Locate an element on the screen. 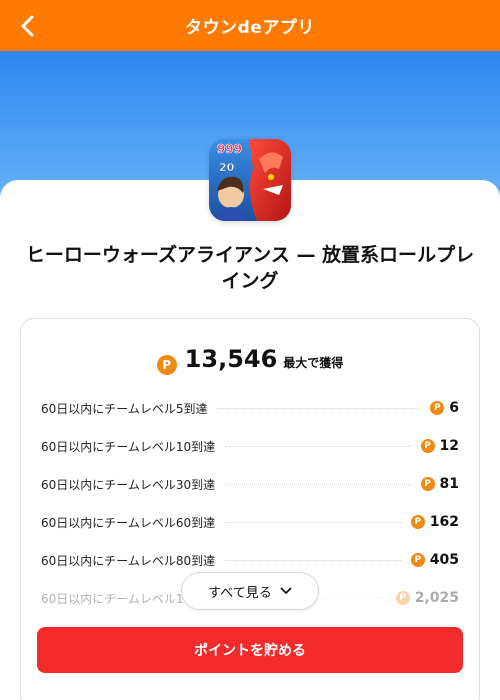 The height and width of the screenshot is (700, 500). reward-condition: 60日以内にチームレベル60到達 is located at coordinates (128, 522).